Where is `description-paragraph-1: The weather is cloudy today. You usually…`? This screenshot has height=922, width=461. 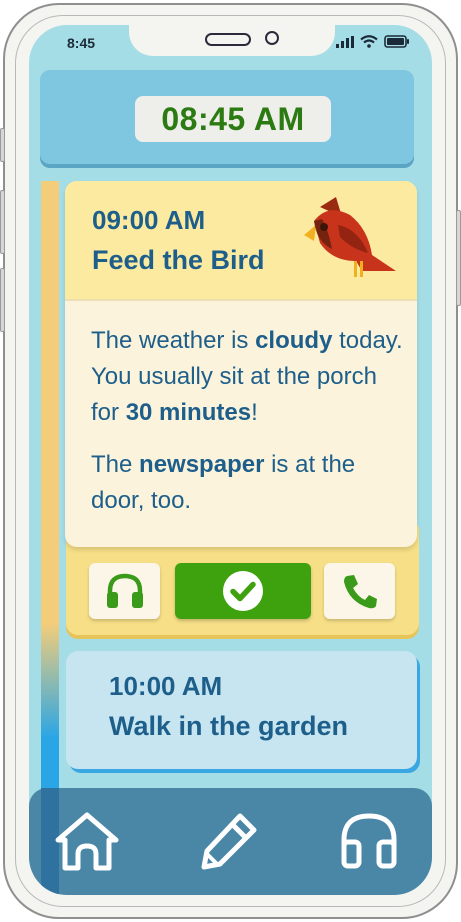
description-paragraph-1: The weather is cloudy today. You usually… is located at coordinates (248, 377).